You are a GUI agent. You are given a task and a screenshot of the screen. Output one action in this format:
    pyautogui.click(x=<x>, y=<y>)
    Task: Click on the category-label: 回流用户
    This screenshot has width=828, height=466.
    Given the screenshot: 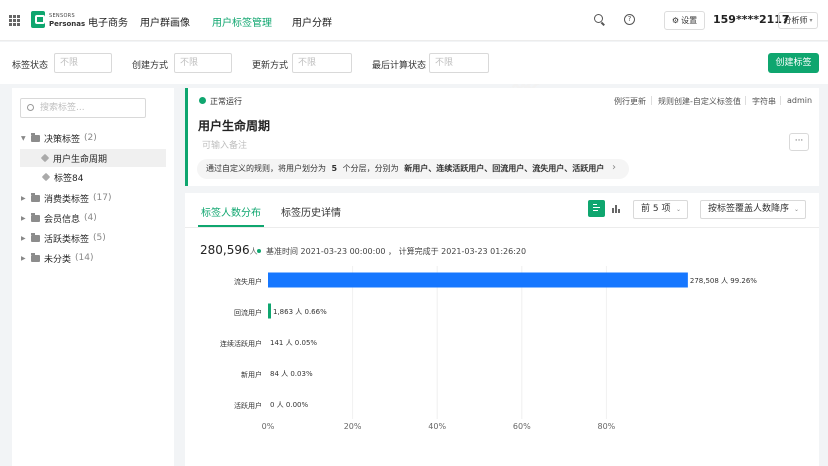 What is the action you would take?
    pyautogui.click(x=248, y=312)
    